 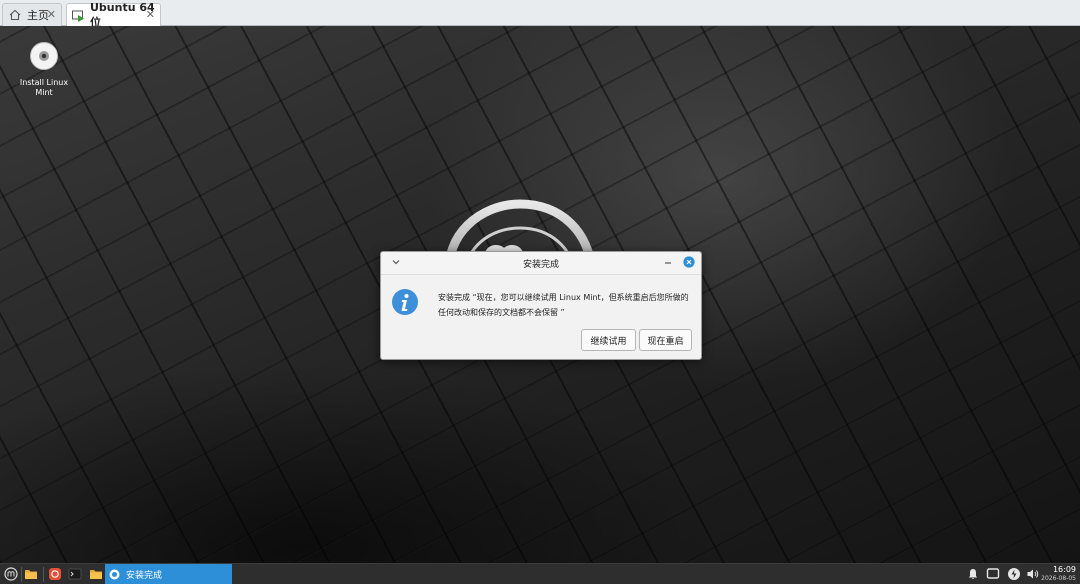 What do you see at coordinates (15, 15) in the screenshot?
I see `home-icon` at bounding box center [15, 15].